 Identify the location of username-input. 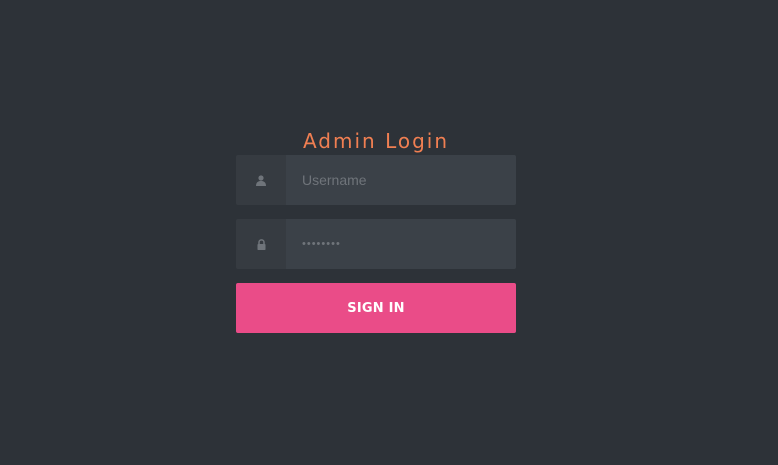
(401, 180).